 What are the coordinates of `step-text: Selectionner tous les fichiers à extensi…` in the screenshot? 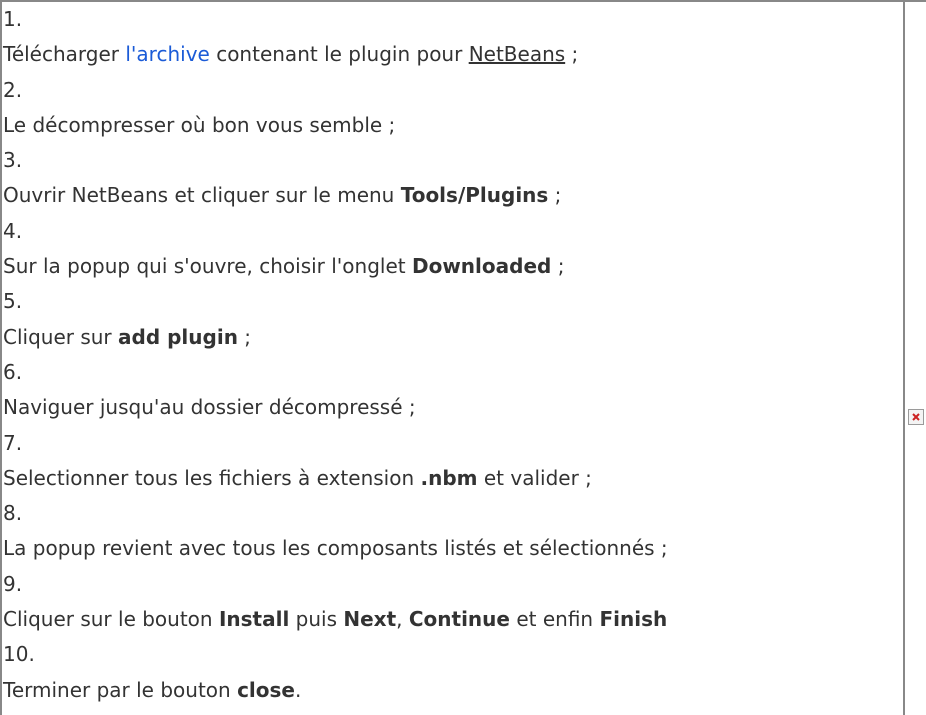 It's located at (453, 478).